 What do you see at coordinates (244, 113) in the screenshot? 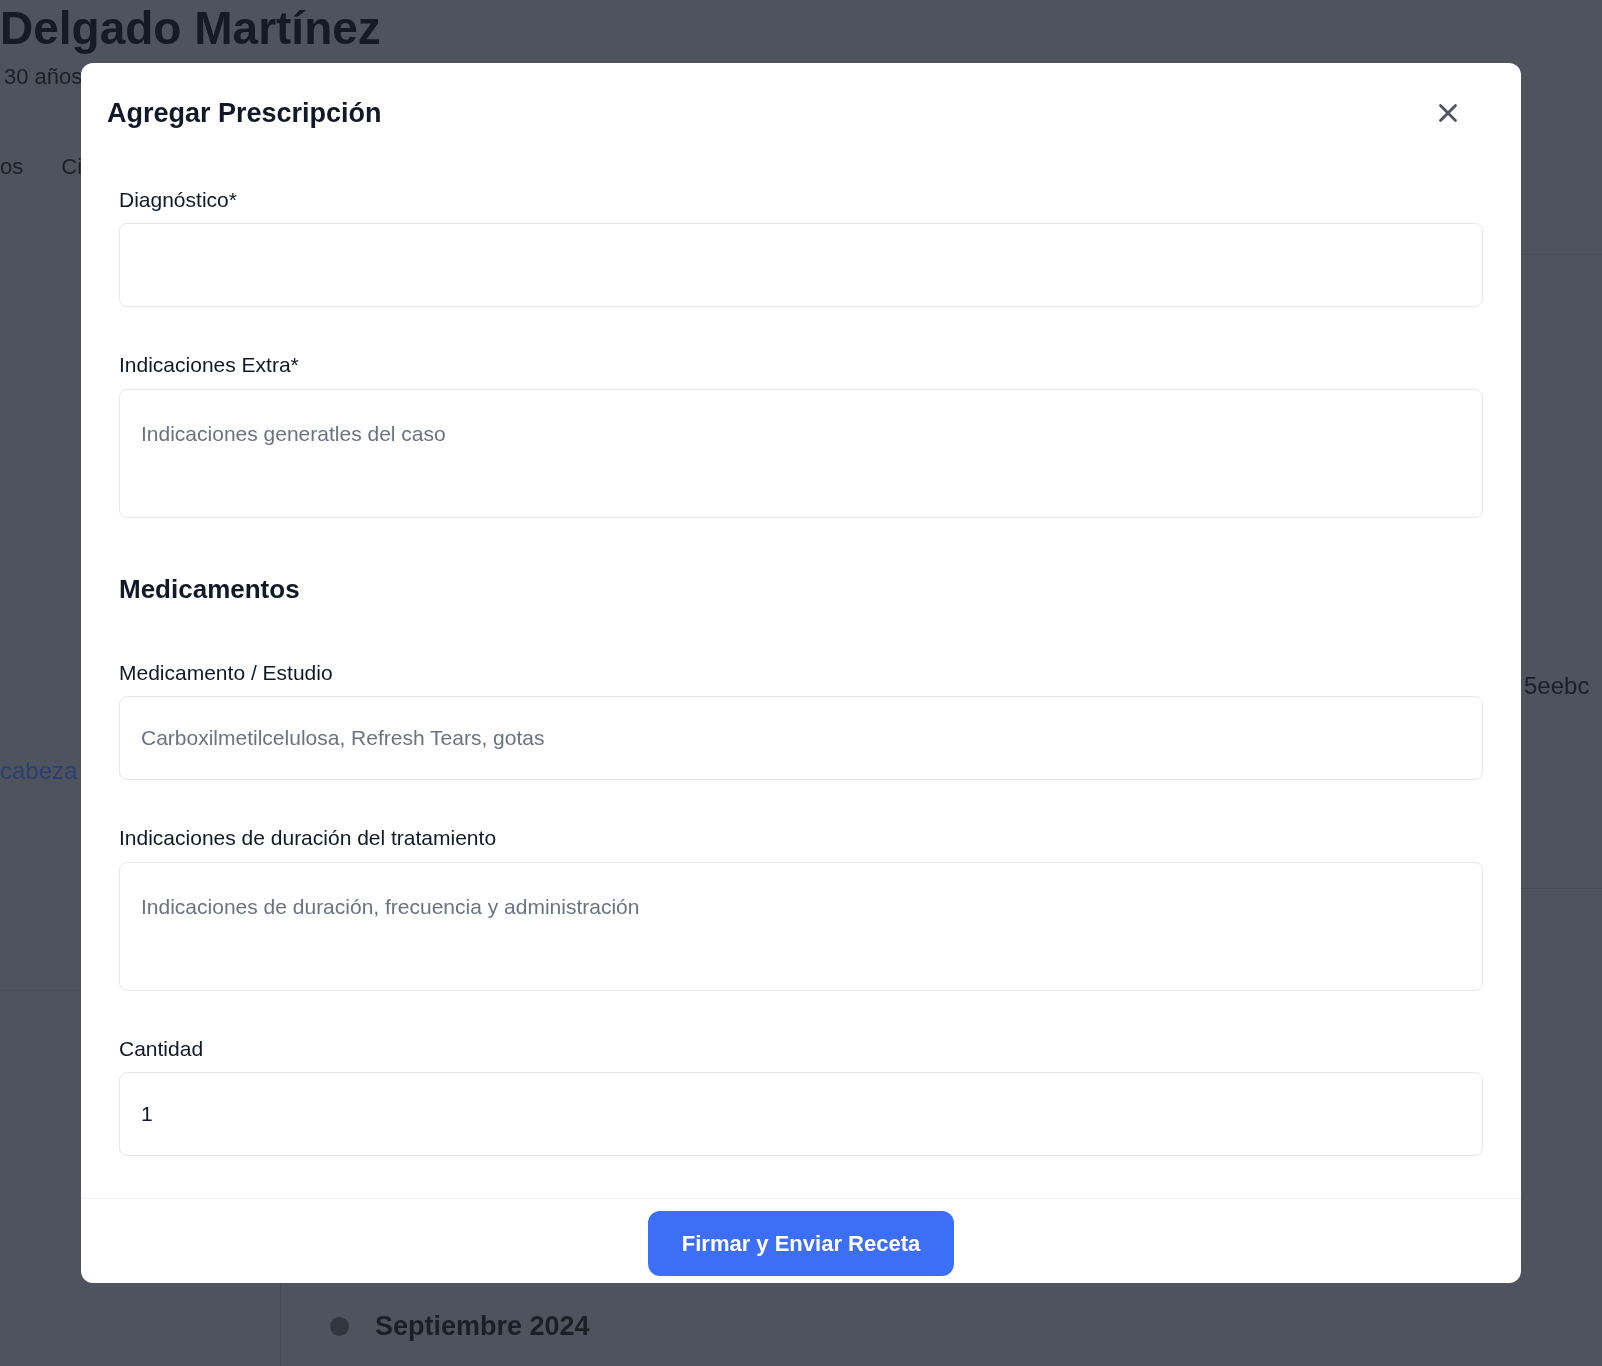
I see `dialog-title: Agregar Prescripción` at bounding box center [244, 113].